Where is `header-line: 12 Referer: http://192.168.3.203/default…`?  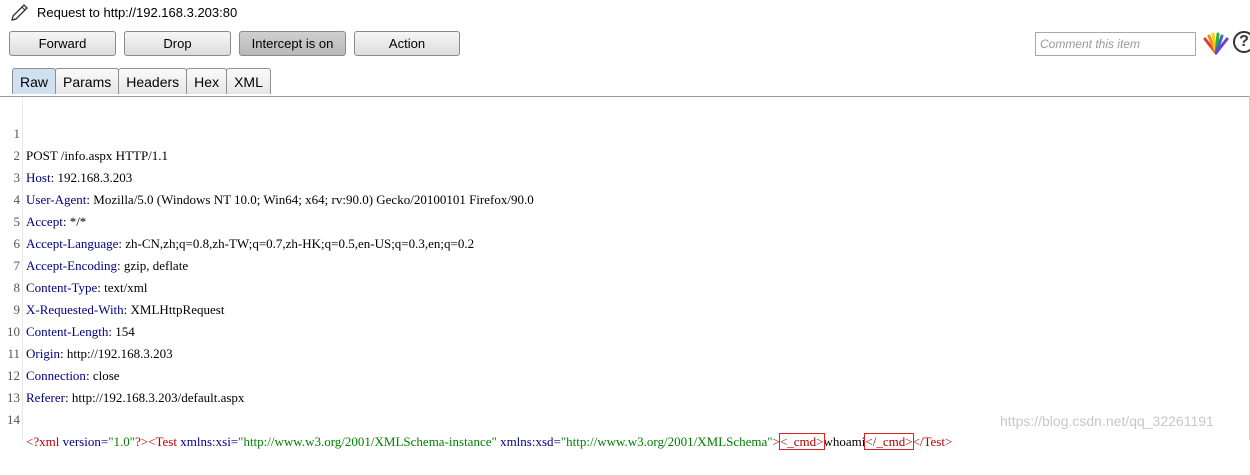
header-line: 12 Referer: http://192.168.3.203/default… is located at coordinates (625, 374).